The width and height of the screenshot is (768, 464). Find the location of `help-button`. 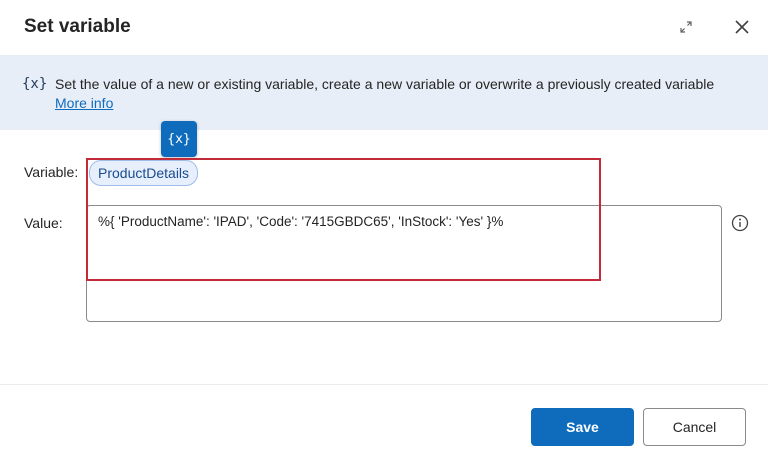

help-button is located at coordinates (740, 223).